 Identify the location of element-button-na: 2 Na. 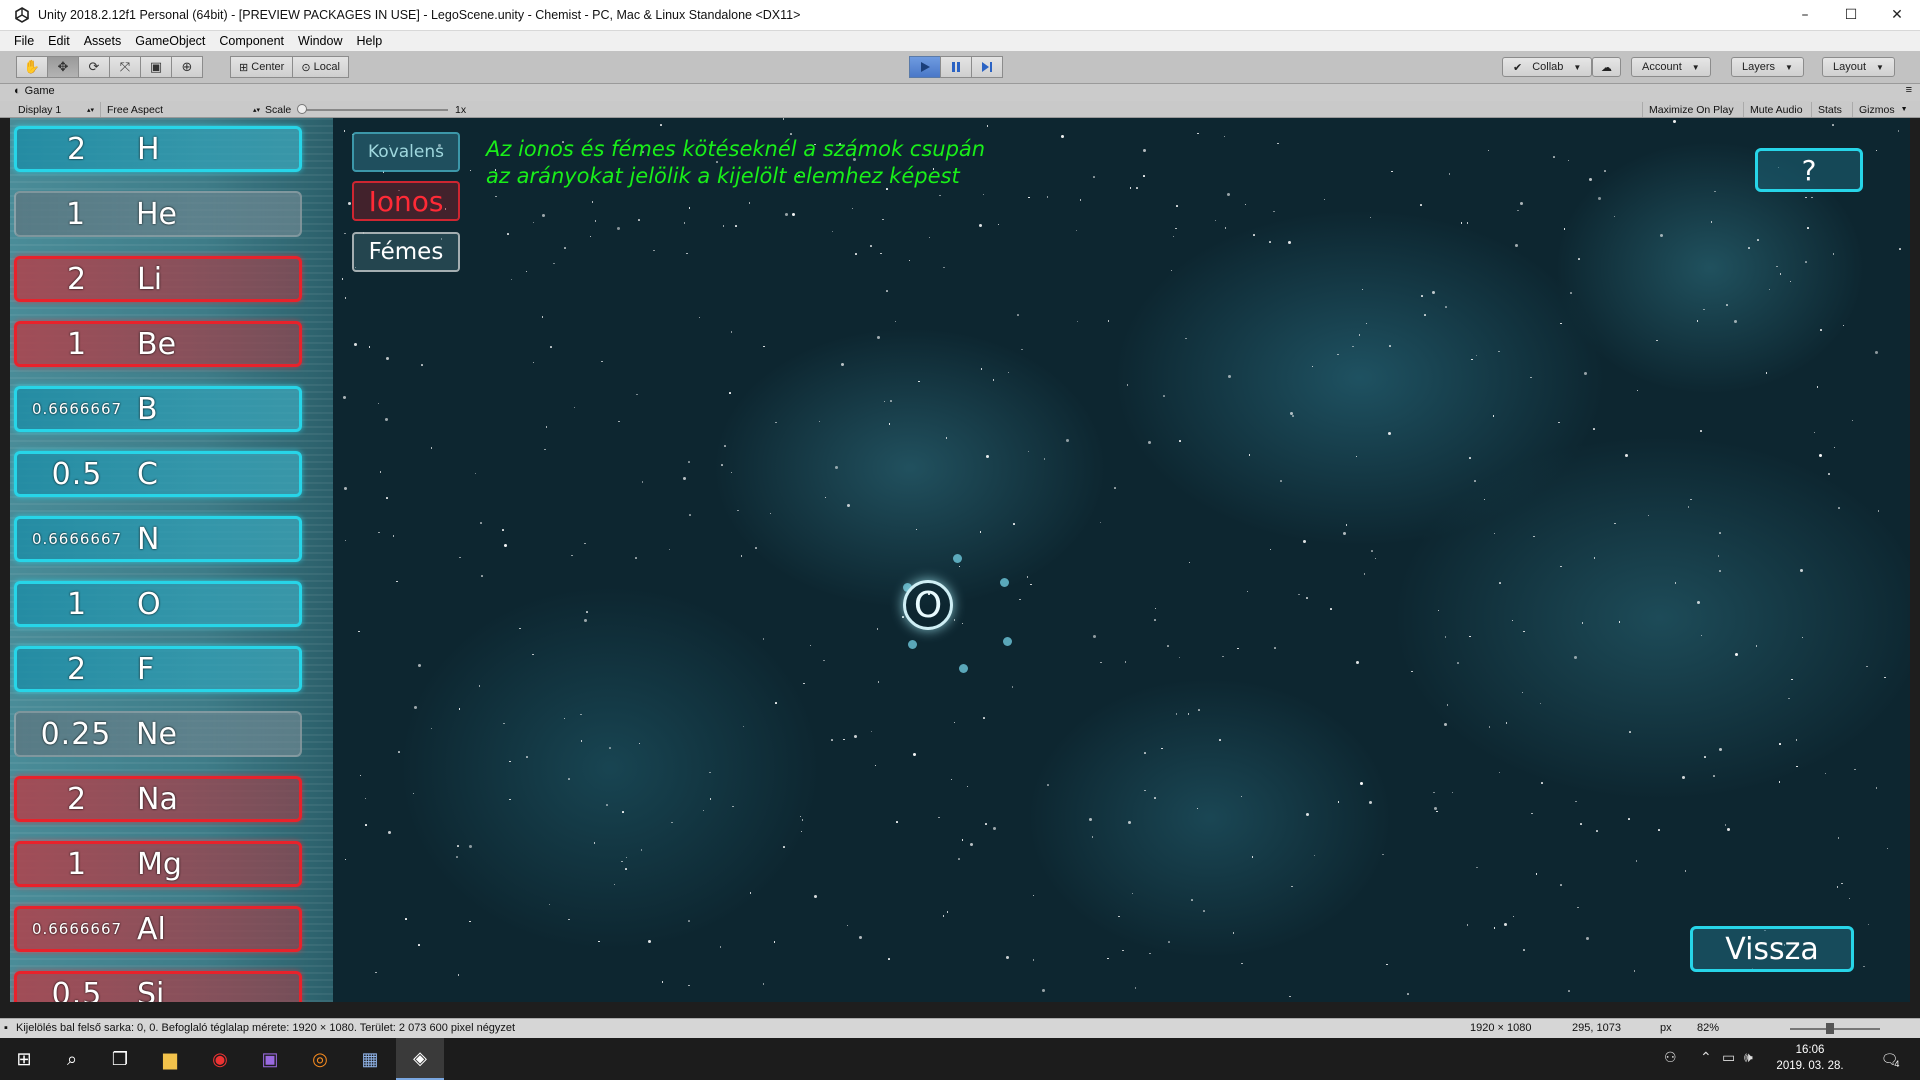
(158, 799).